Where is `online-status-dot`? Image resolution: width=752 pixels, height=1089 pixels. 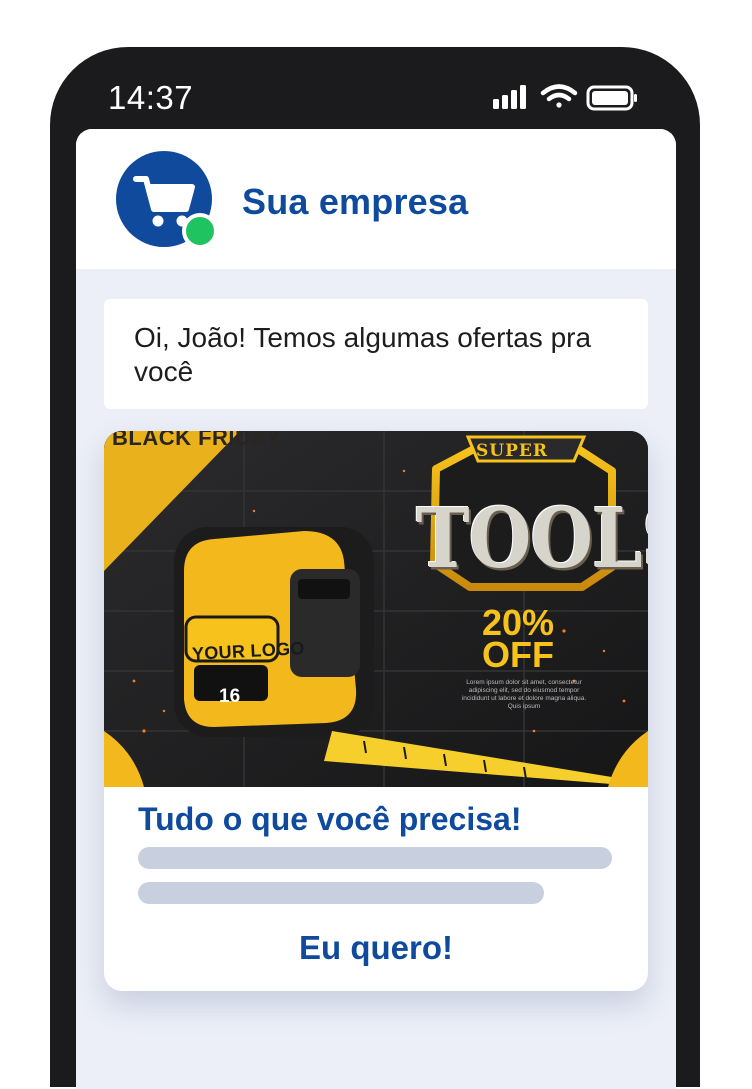
online-status-dot is located at coordinates (200, 231).